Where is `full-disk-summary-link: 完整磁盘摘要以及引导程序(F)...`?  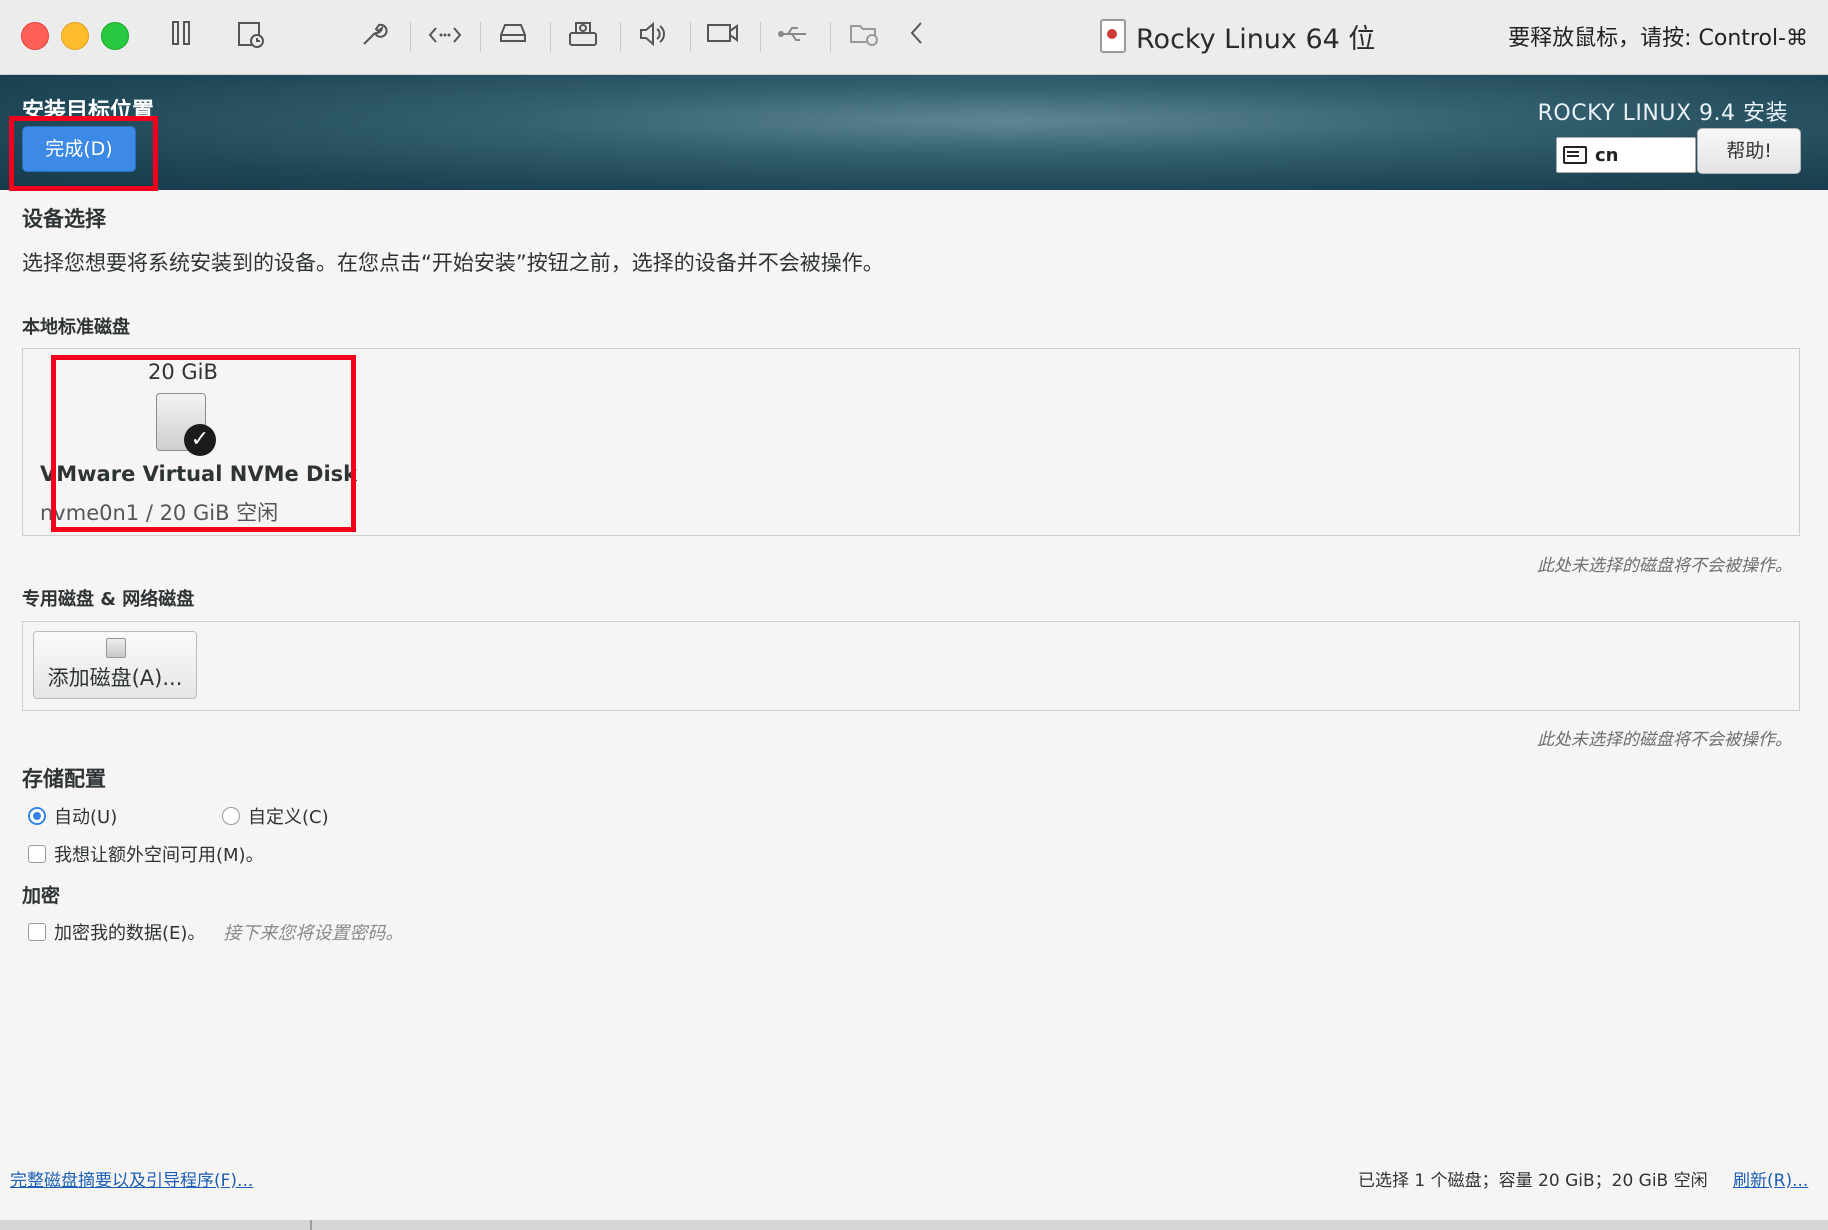
full-disk-summary-link: 完整磁盘摘要以及引导程序(F)... is located at coordinates (131, 1178).